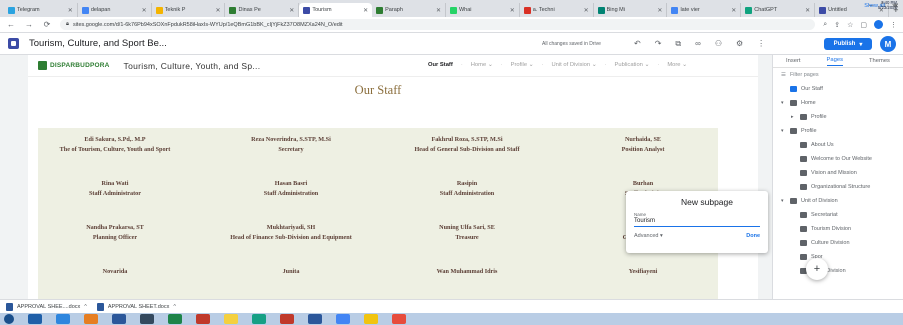 Image resolution: width=903 pixels, height=325 pixels. What do you see at coordinates (9, 319) in the screenshot?
I see `start-button` at bounding box center [9, 319].